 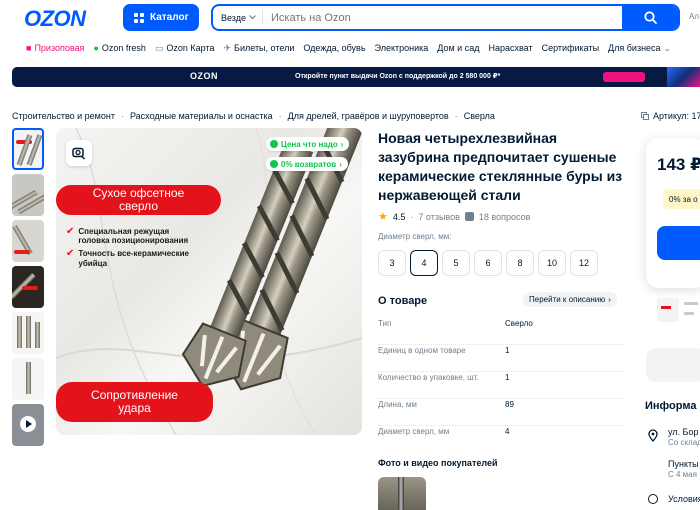 What do you see at coordinates (133, 258) in the screenshot?
I see `feature-text: Точность все-керамические убийца` at bounding box center [133, 258].